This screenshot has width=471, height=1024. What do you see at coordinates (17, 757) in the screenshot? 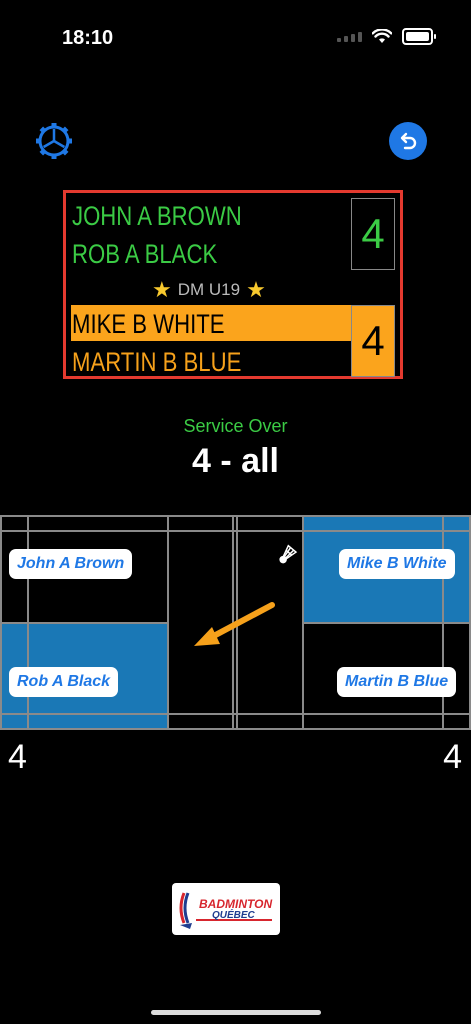
I see `left-side-score: 4` at bounding box center [17, 757].